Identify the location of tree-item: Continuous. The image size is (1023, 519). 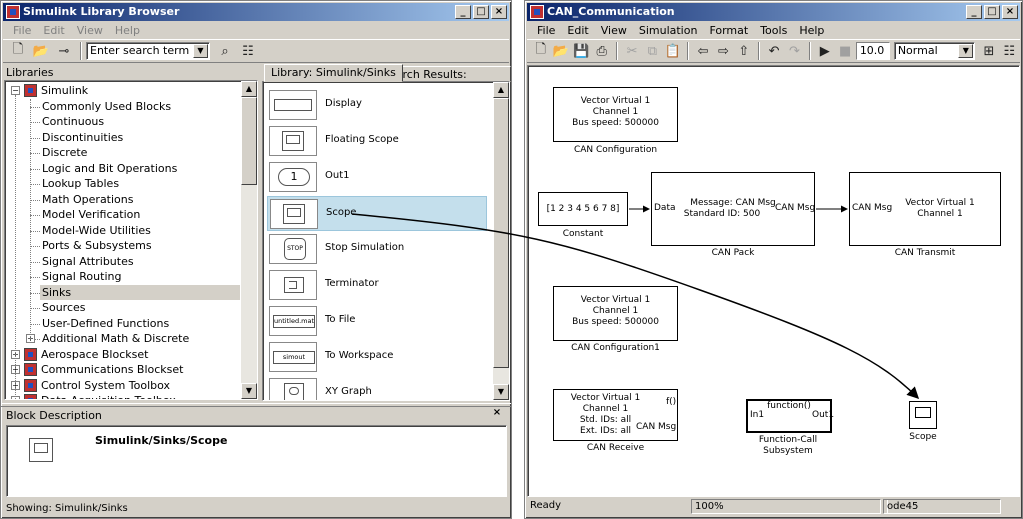
(140, 121).